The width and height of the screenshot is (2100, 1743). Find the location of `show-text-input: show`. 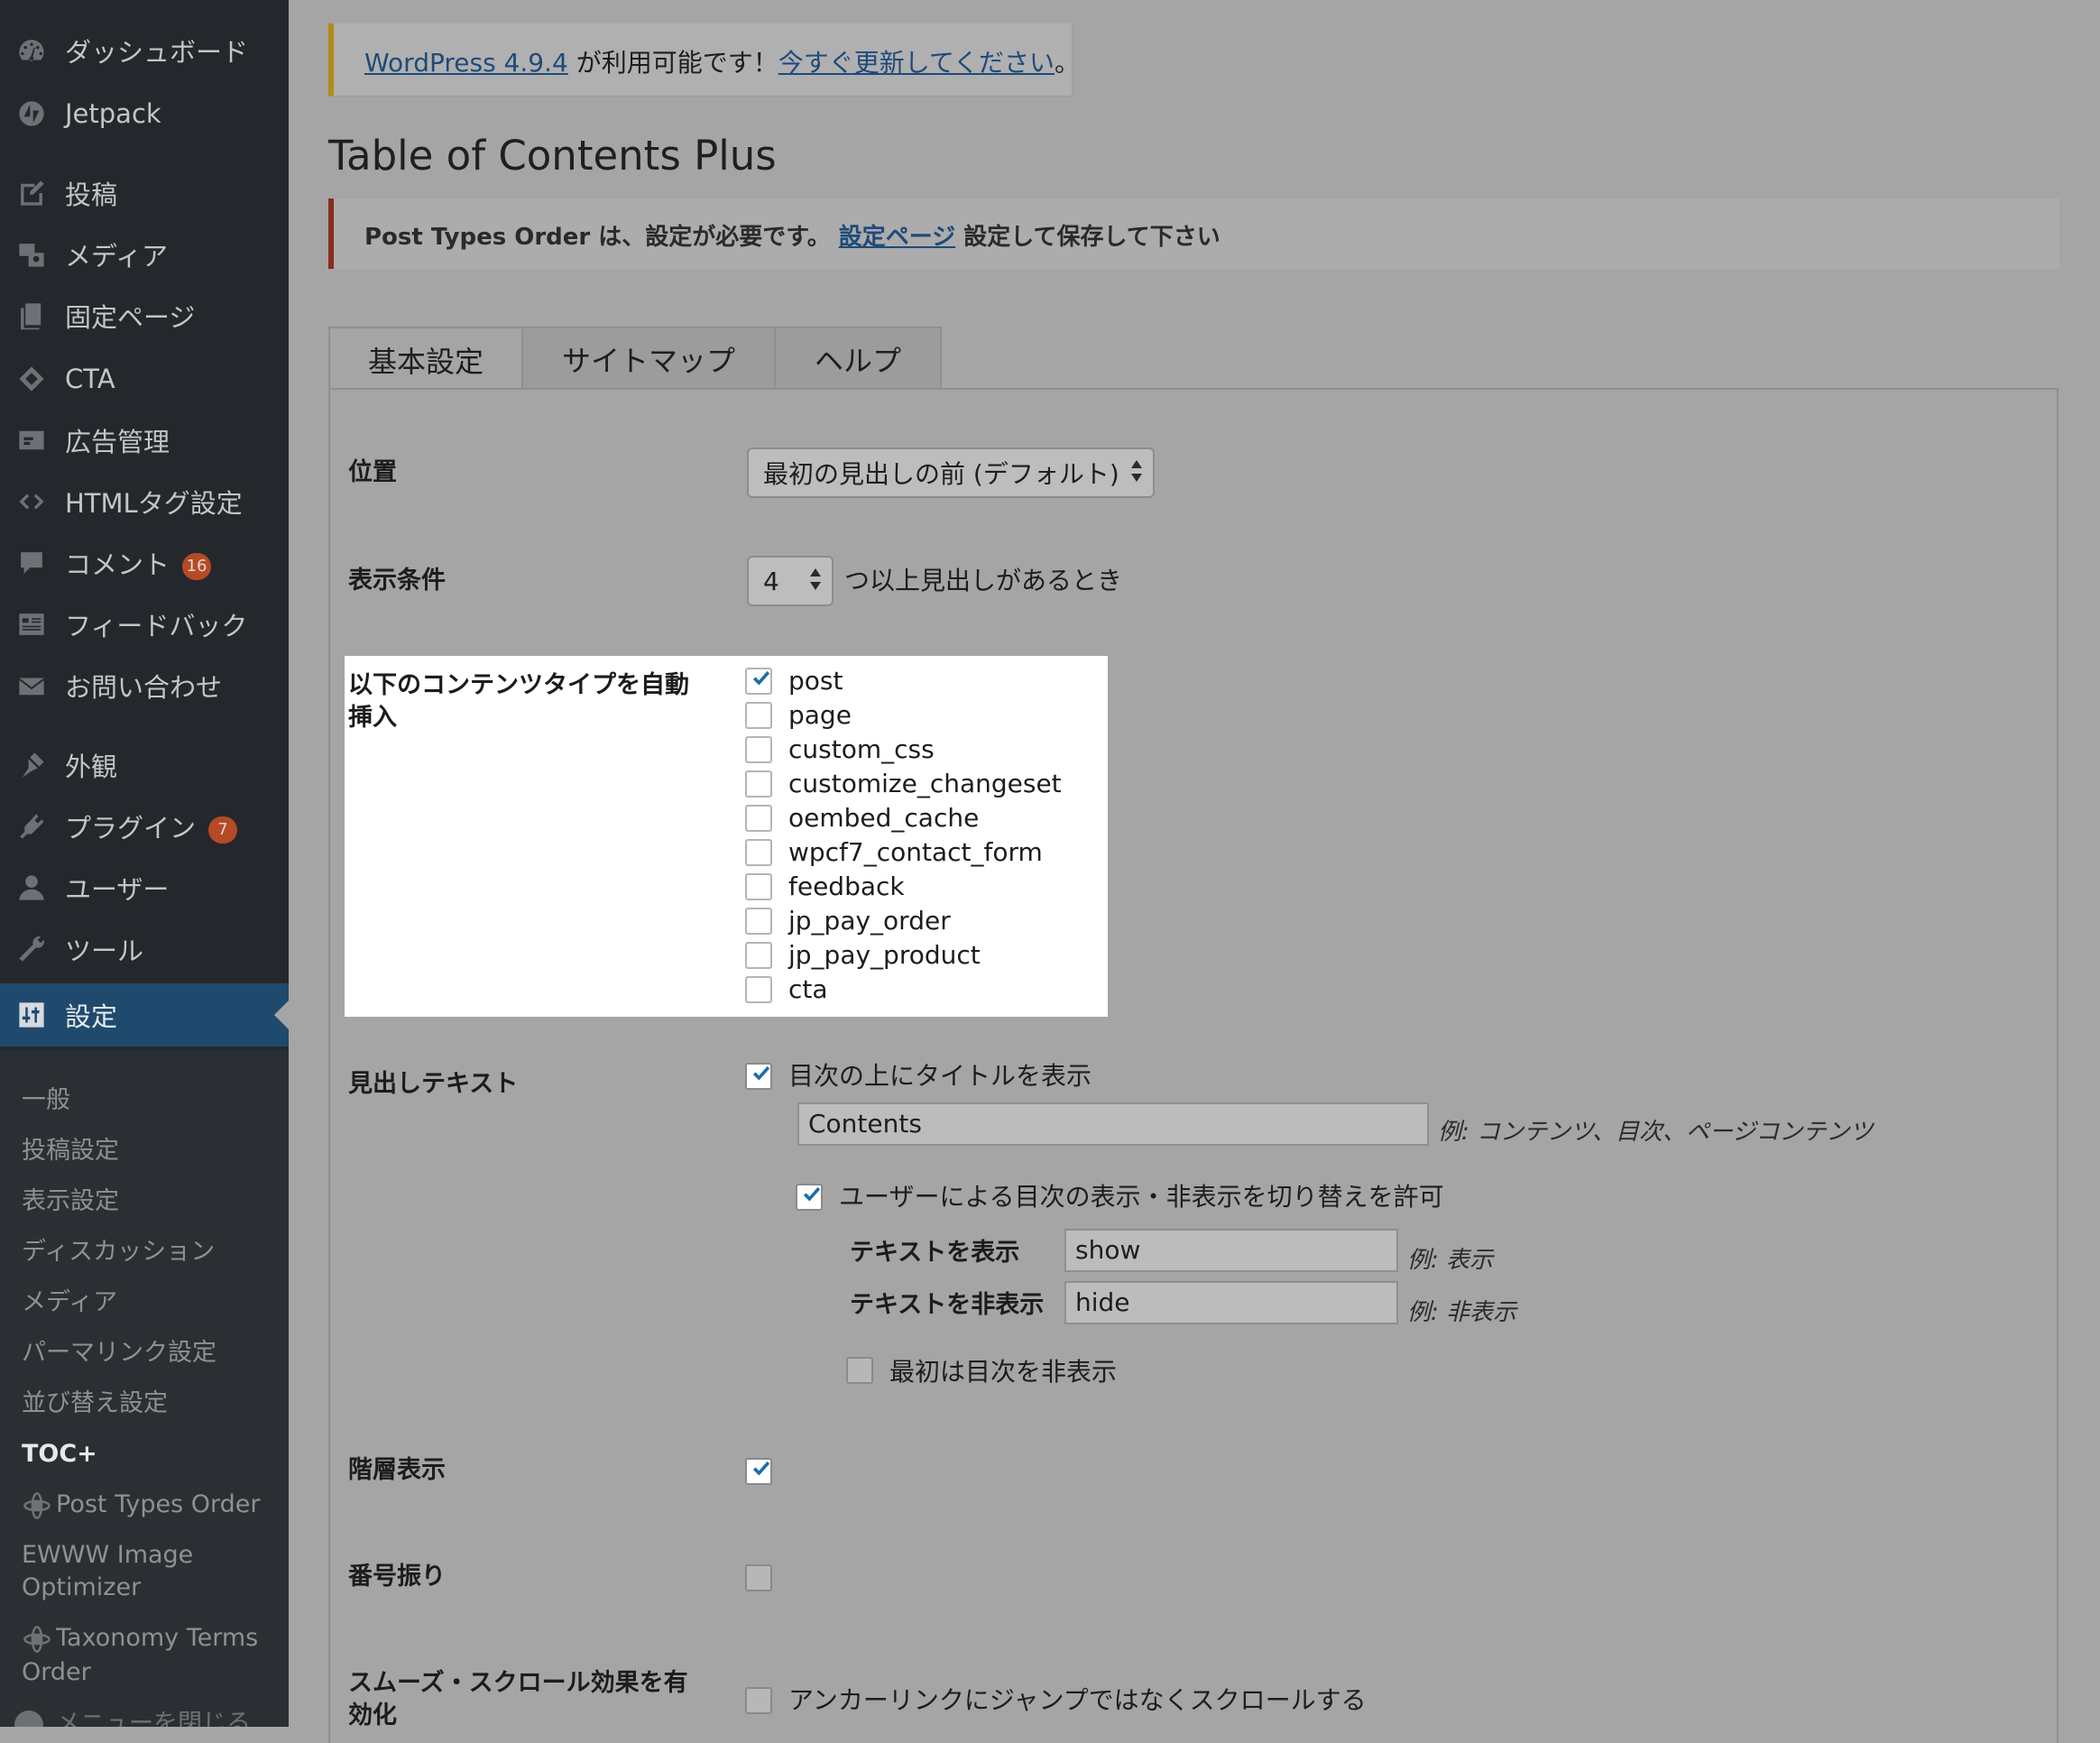

show-text-input: show is located at coordinates (1231, 1250).